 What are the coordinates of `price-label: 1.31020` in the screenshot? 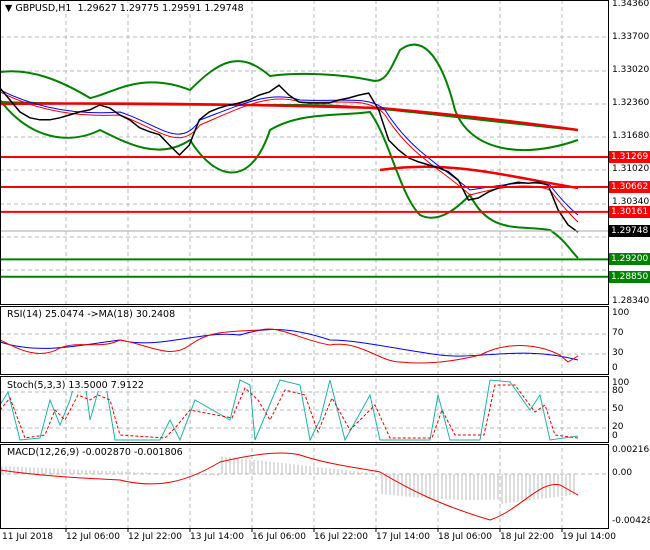 It's located at (631, 169).